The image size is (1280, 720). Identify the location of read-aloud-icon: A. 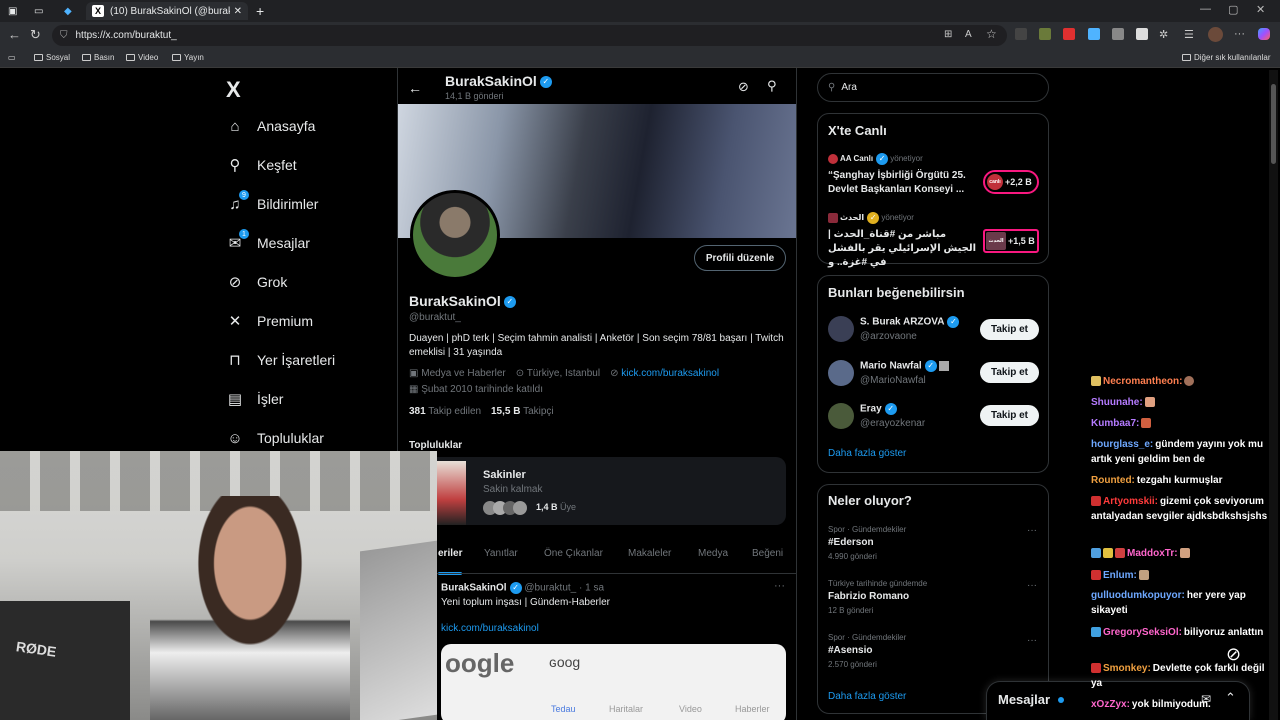
(968, 34).